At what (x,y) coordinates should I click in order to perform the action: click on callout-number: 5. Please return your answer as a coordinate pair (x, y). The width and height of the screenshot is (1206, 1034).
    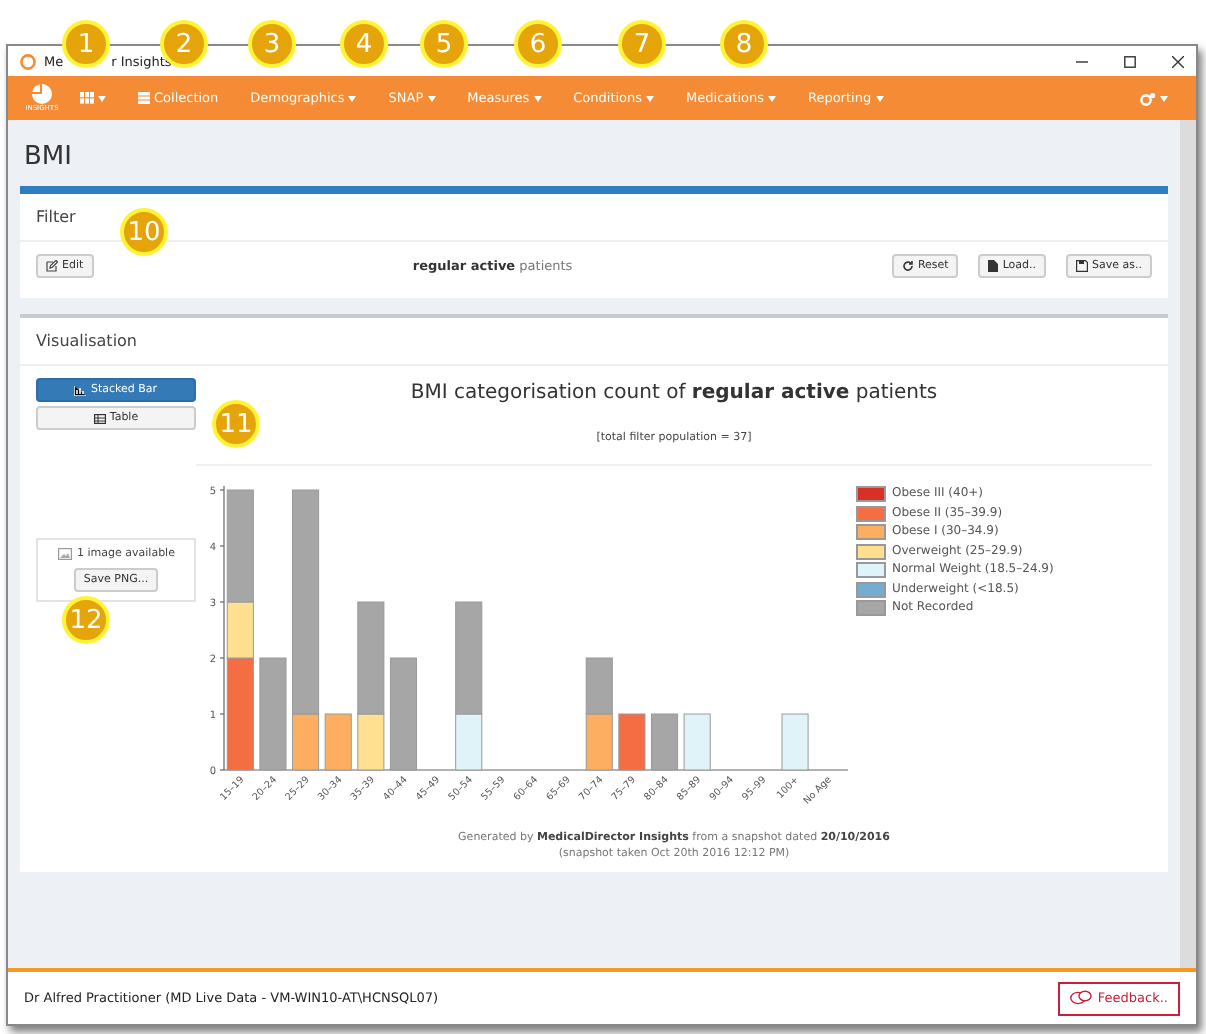
    Looking at the image, I should click on (444, 44).